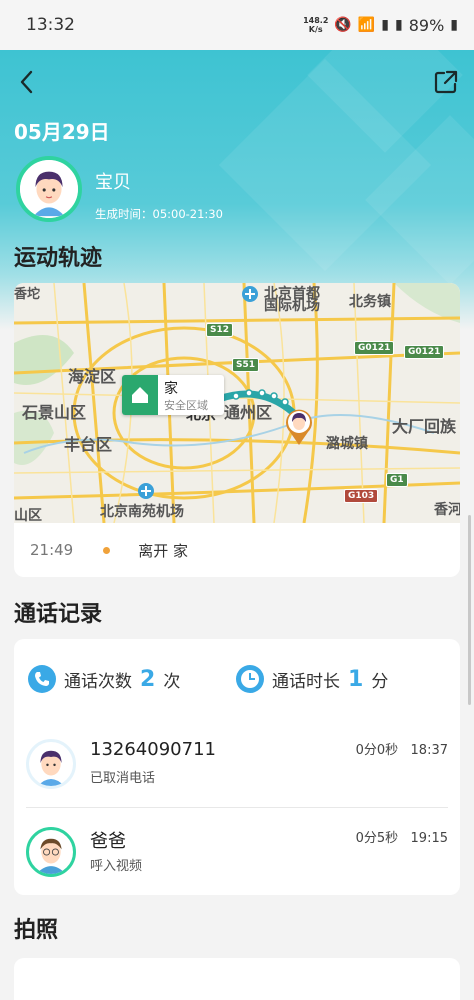  I want to click on map-label: 丰台区, so click(88, 444).